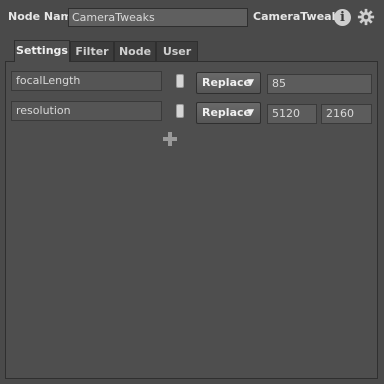  Describe the element at coordinates (299, 16) in the screenshot. I see `node-type-label: CameraTweaks` at that location.